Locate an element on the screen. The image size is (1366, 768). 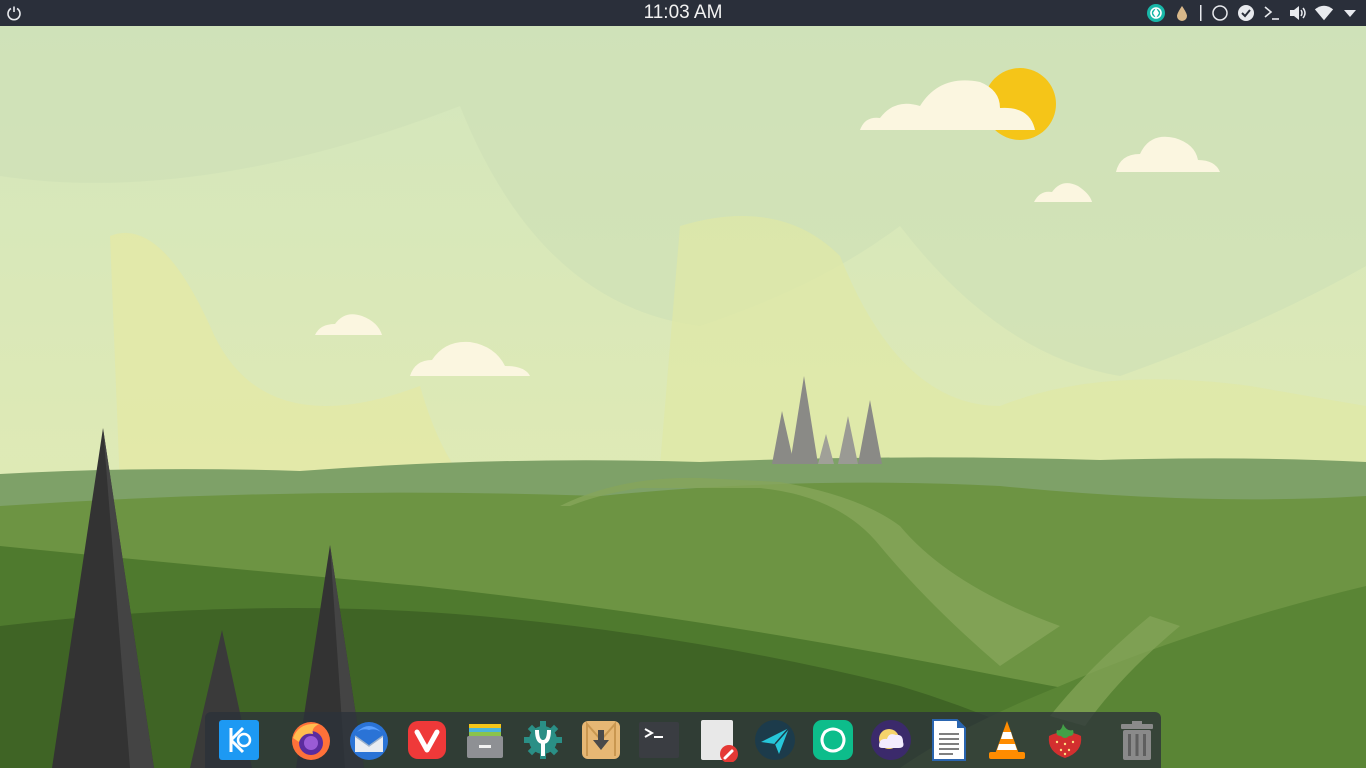
terminal-app-icon is located at coordinates (659, 740).